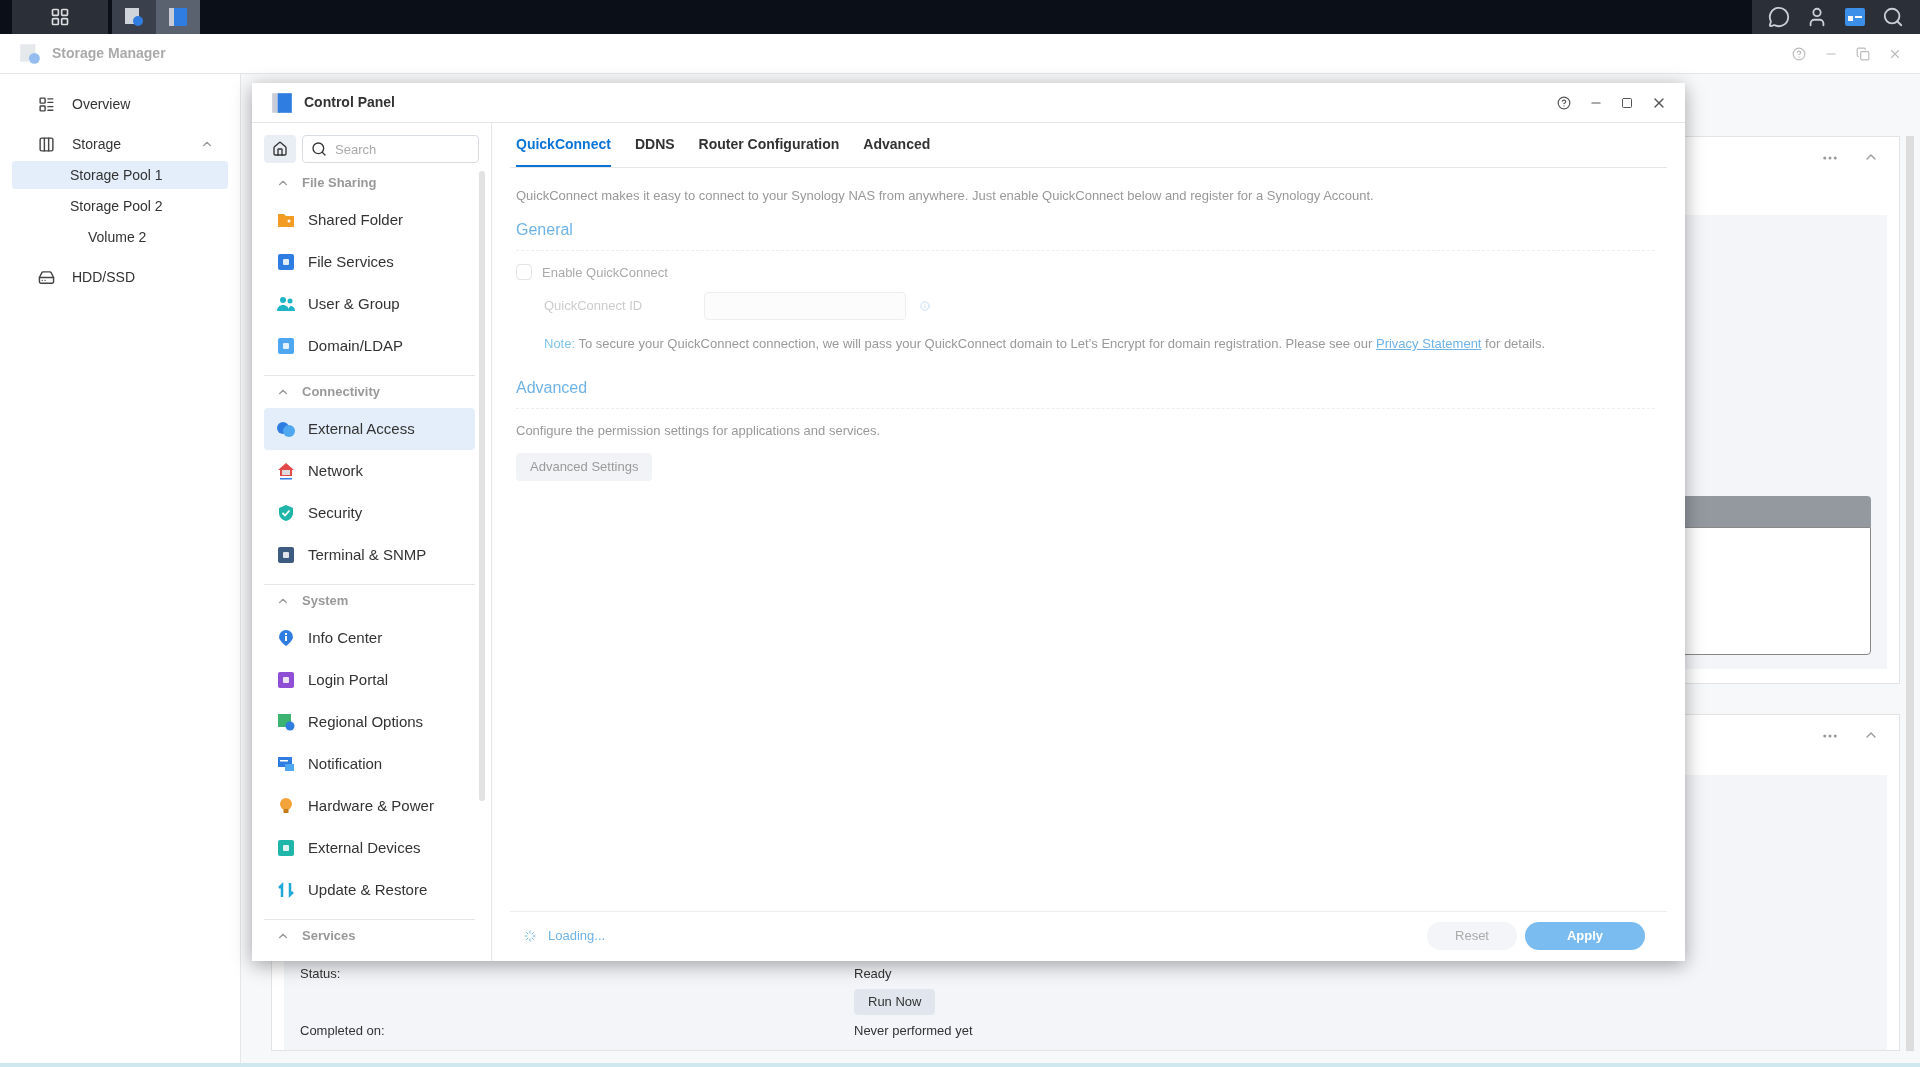 This screenshot has width=1920, height=1067. Describe the element at coordinates (369, 513) in the screenshot. I see `nav-item: Security` at that location.